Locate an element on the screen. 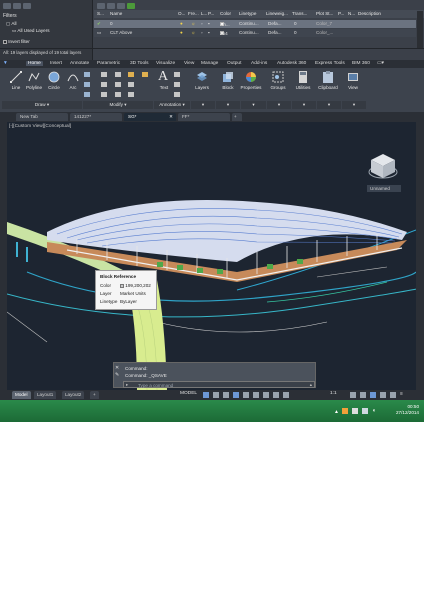 This screenshot has width=424, height=600. tab-manage: Manage is located at coordinates (209, 63).